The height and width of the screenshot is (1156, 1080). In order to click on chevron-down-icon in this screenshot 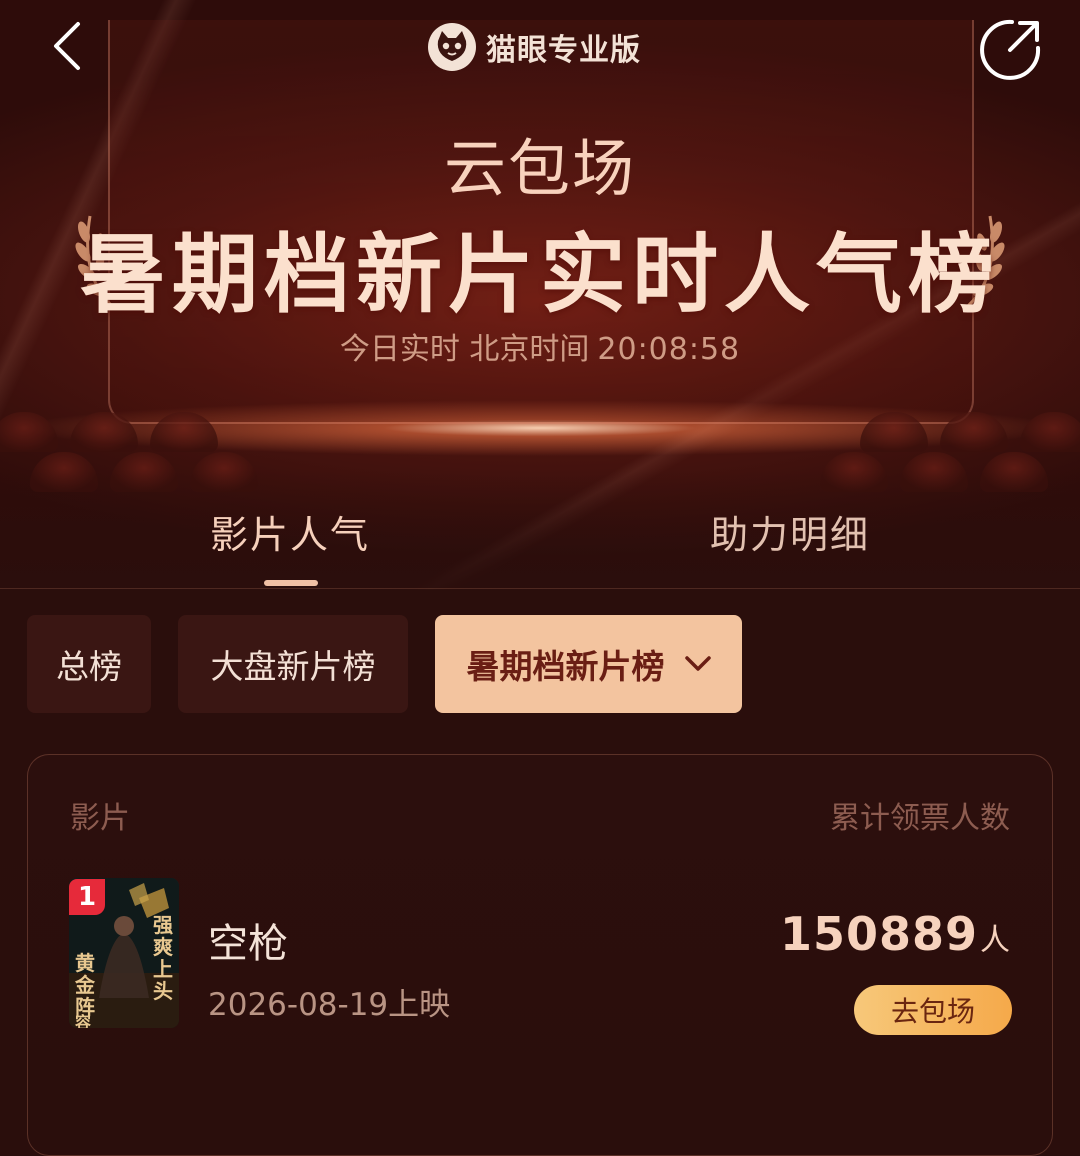, I will do `click(697, 663)`.